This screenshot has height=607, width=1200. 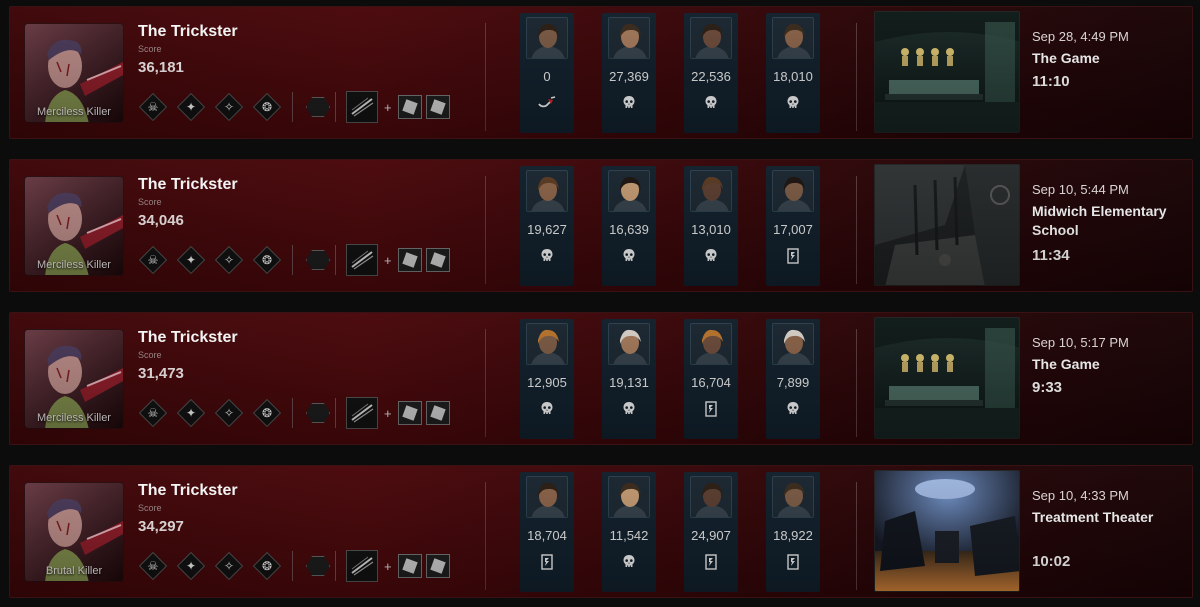 What do you see at coordinates (161, 373) in the screenshot?
I see `killer-score: 31,473` at bounding box center [161, 373].